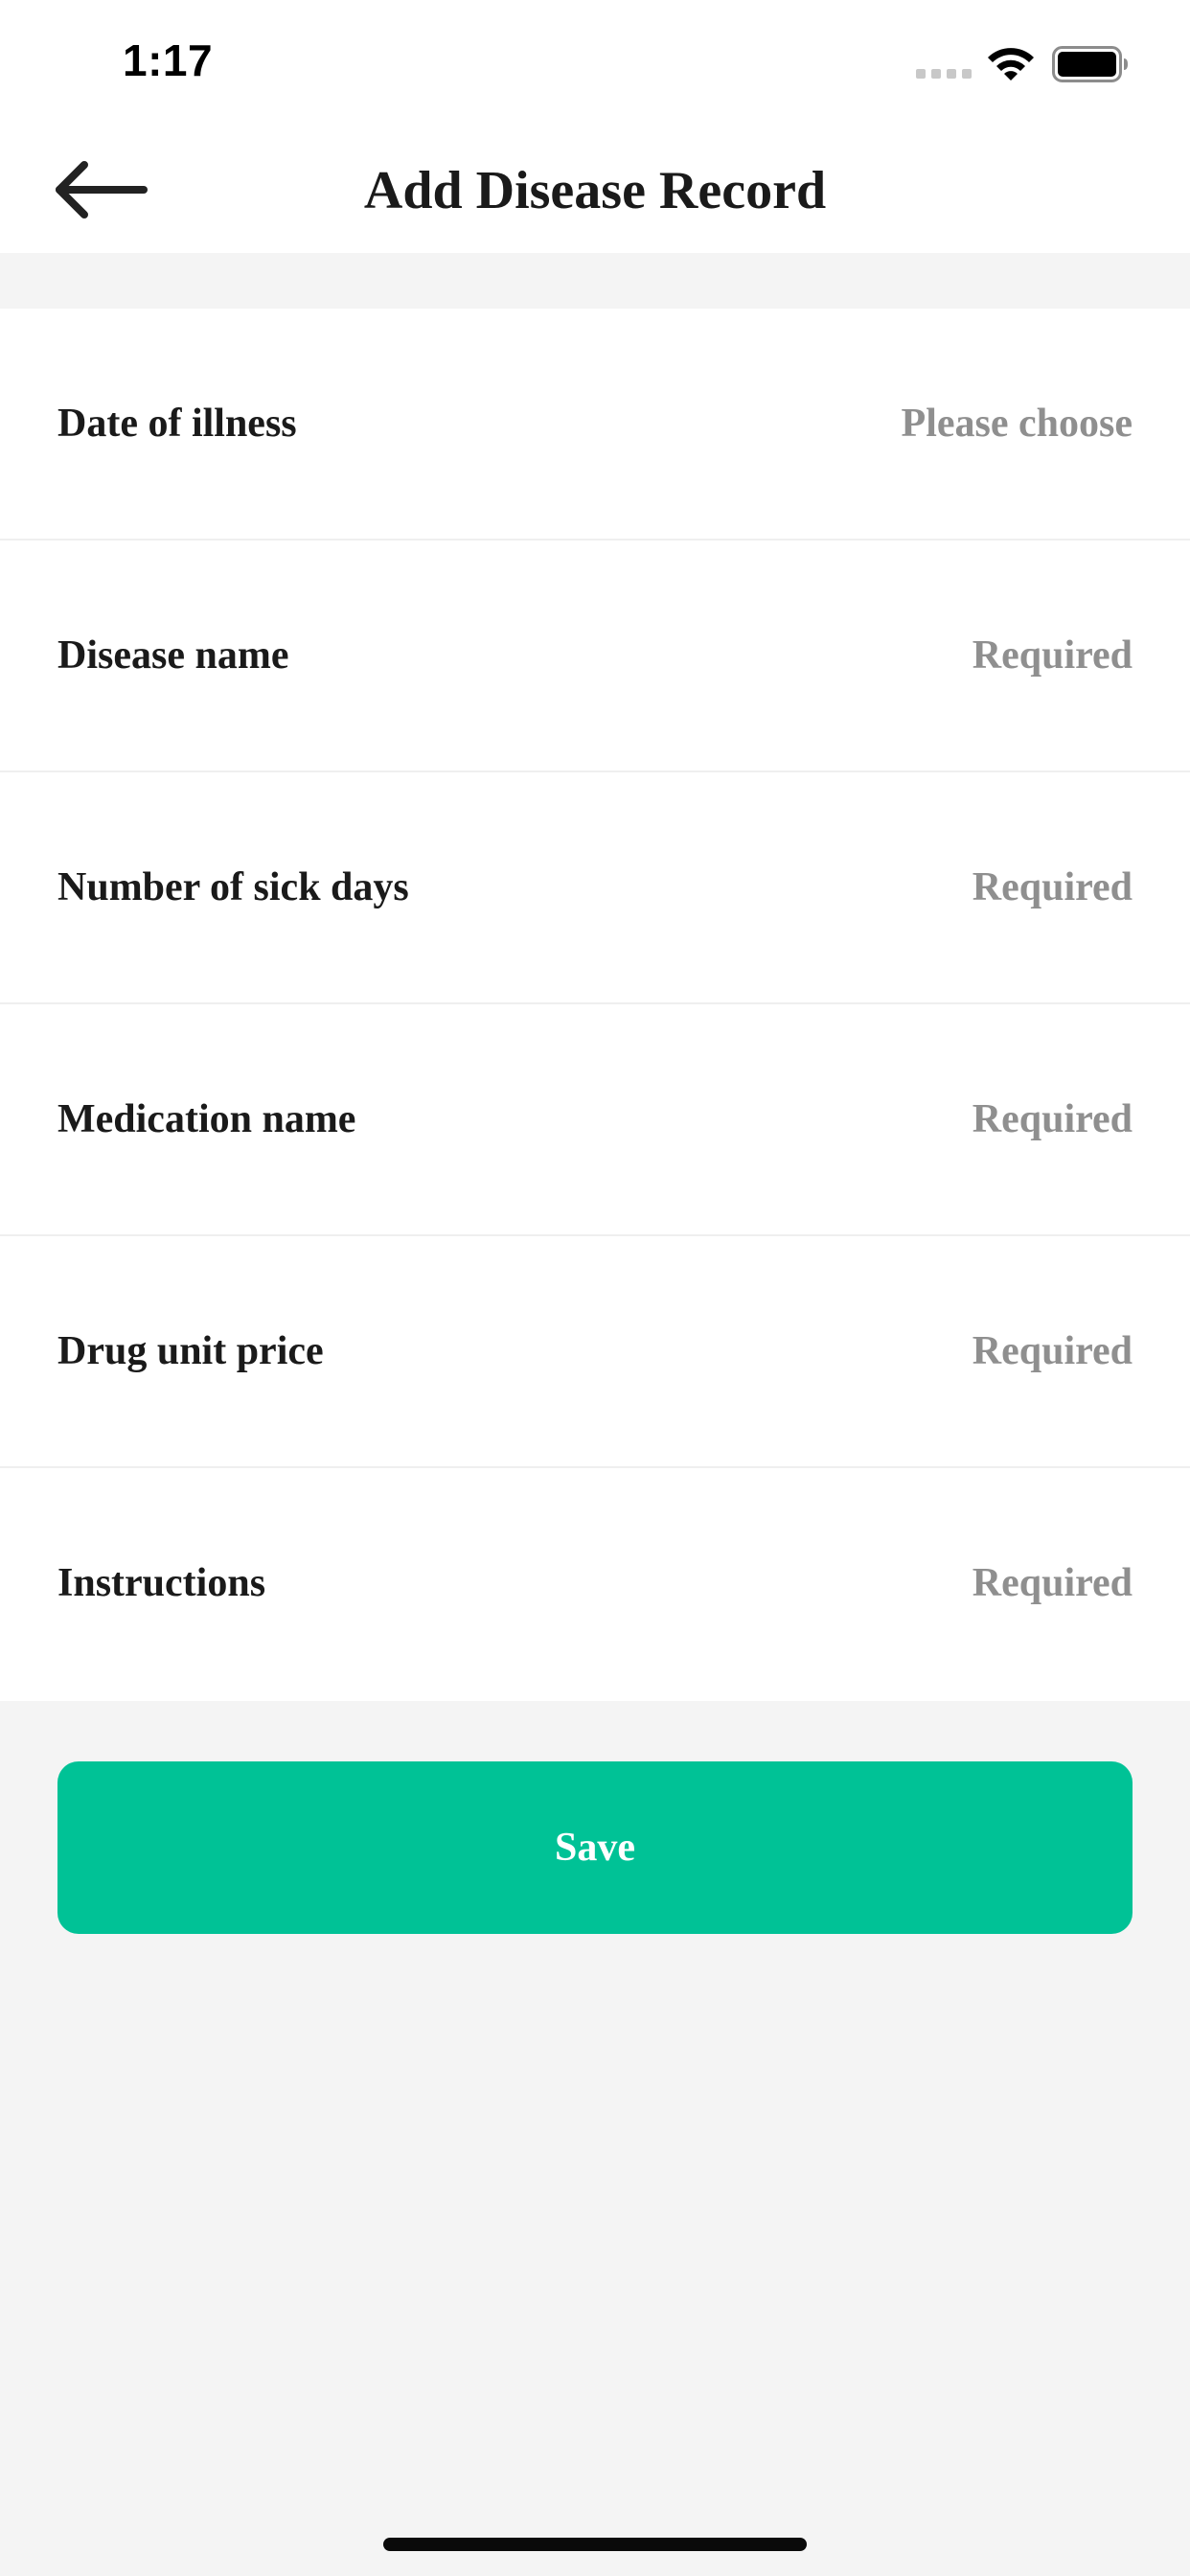 The width and height of the screenshot is (1190, 2576). What do you see at coordinates (1053, 655) in the screenshot?
I see `disease-name-input: Required` at bounding box center [1053, 655].